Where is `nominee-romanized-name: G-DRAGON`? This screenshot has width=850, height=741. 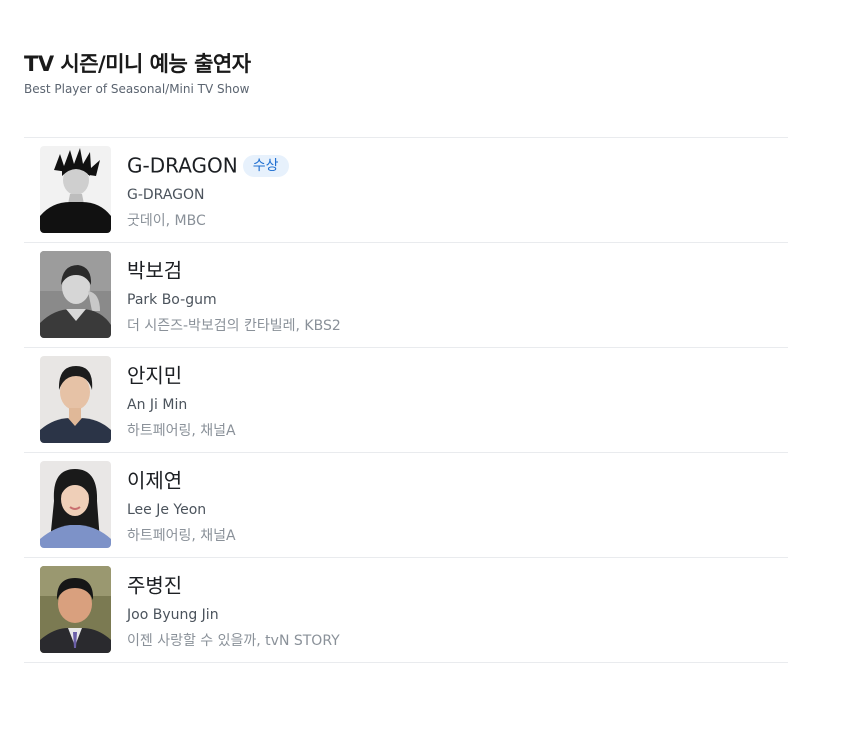 nominee-romanized-name: G-DRAGON is located at coordinates (166, 195).